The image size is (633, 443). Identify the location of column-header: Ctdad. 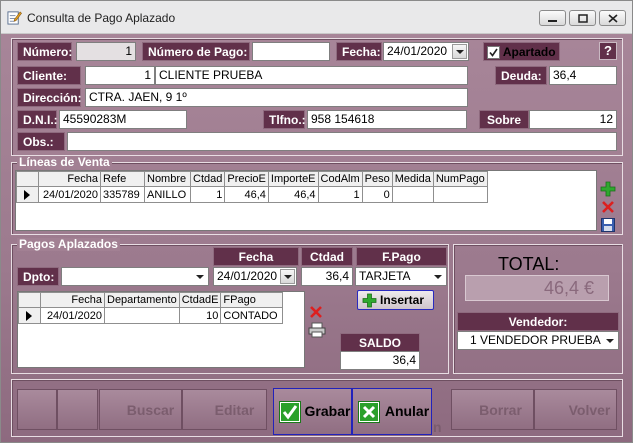
(207, 179).